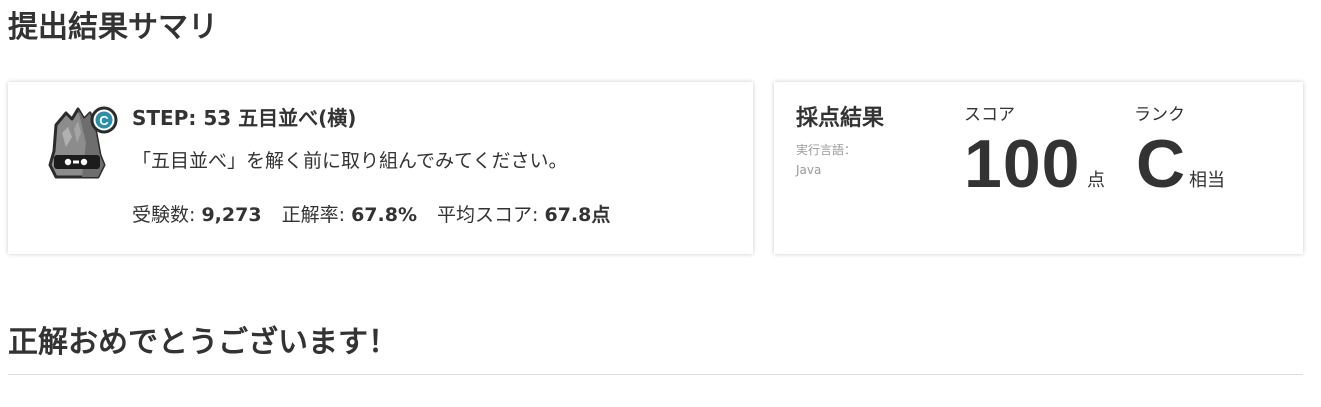 The height and width of the screenshot is (407, 1321). Describe the element at coordinates (384, 215) in the screenshot. I see `correct-rate-value: 67.8%` at that location.